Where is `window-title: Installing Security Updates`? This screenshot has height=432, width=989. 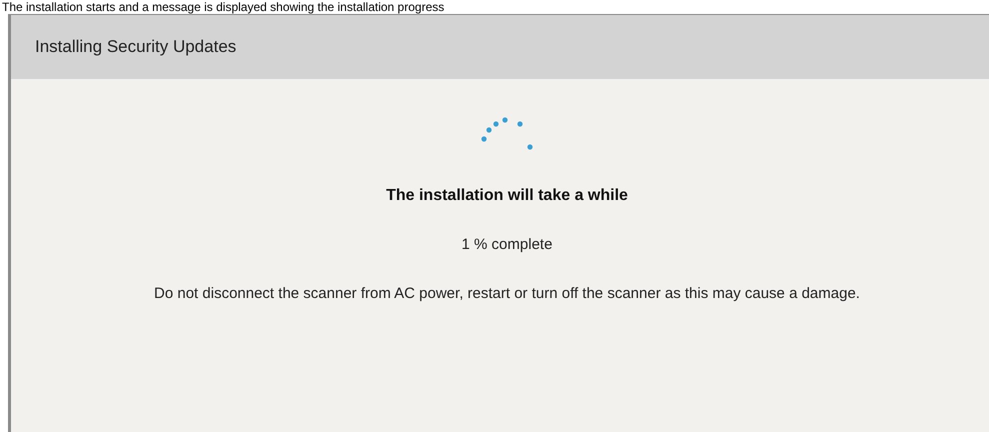
window-title: Installing Security Updates is located at coordinates (135, 47).